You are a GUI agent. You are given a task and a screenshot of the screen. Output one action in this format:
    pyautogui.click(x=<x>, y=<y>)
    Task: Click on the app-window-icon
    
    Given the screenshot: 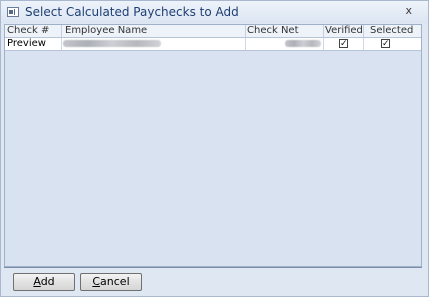 What is the action you would take?
    pyautogui.click(x=13, y=12)
    